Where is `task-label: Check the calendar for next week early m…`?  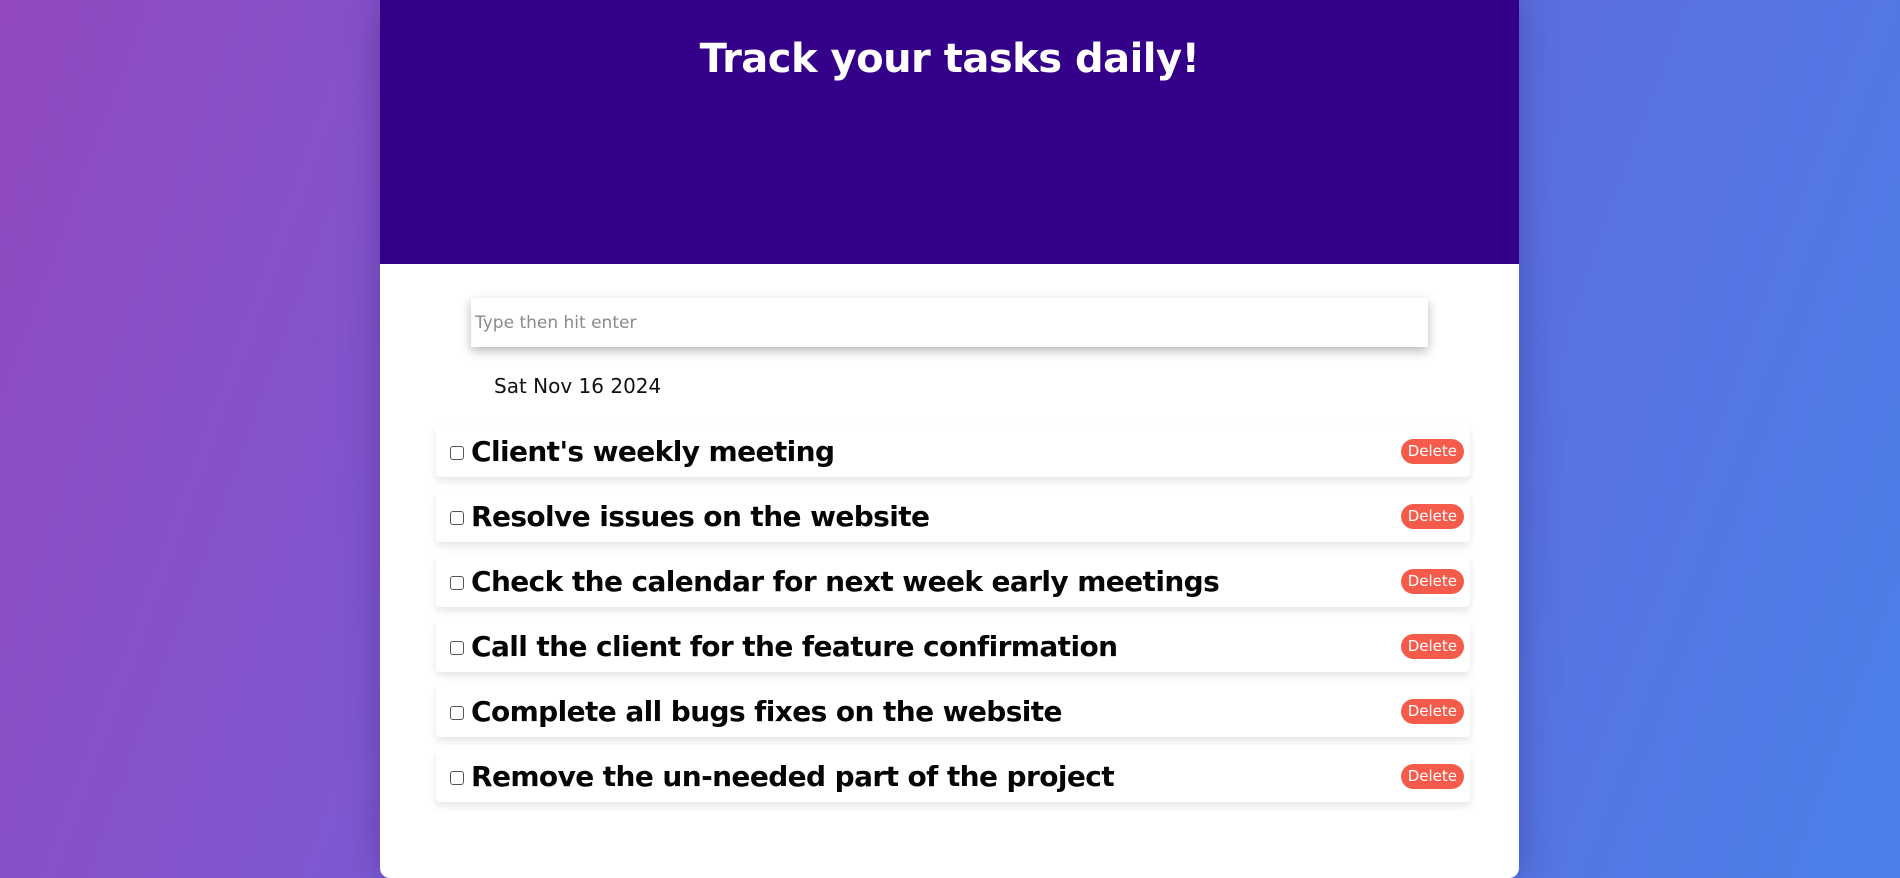
task-label: Check the calendar for next week early m… is located at coordinates (845, 581).